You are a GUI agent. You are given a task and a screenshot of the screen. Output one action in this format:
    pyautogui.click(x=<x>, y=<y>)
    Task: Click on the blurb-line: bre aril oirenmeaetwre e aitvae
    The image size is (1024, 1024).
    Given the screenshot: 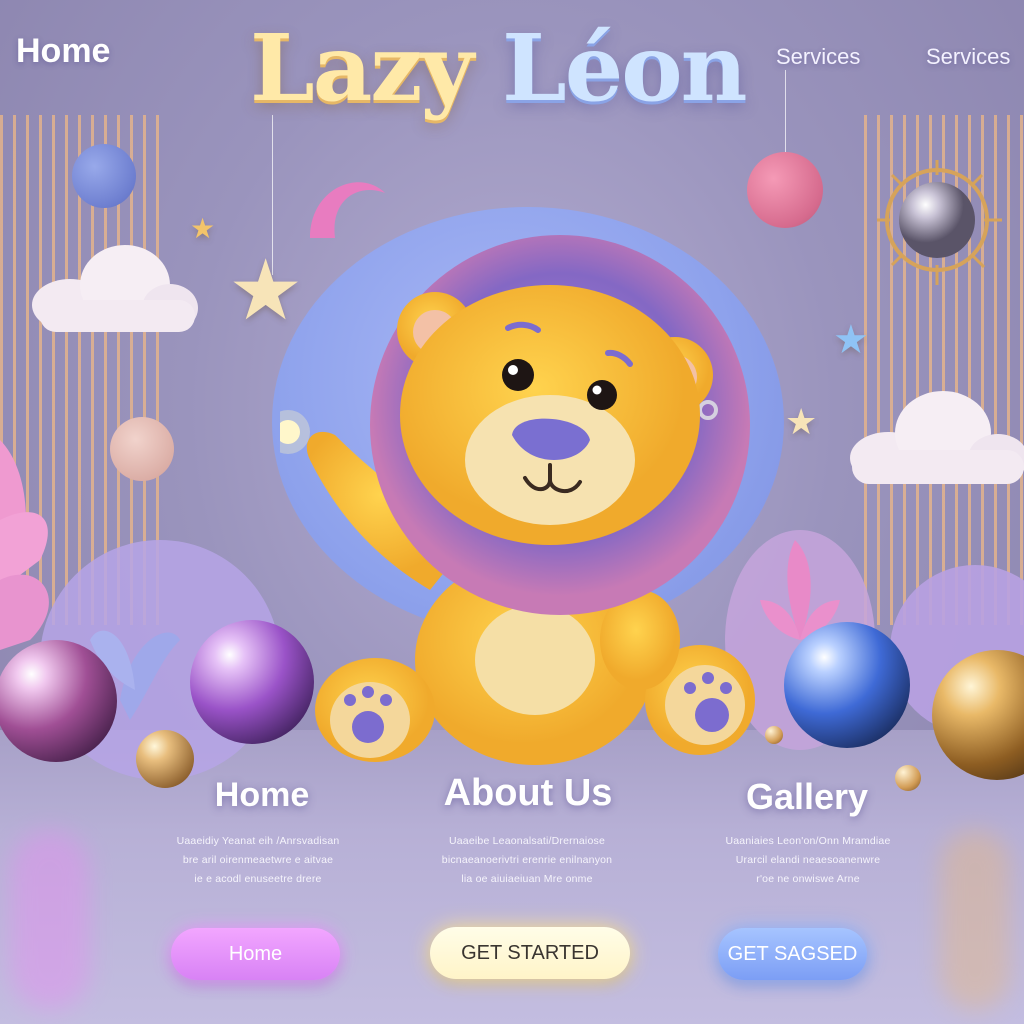 What is the action you would take?
    pyautogui.click(x=258, y=860)
    